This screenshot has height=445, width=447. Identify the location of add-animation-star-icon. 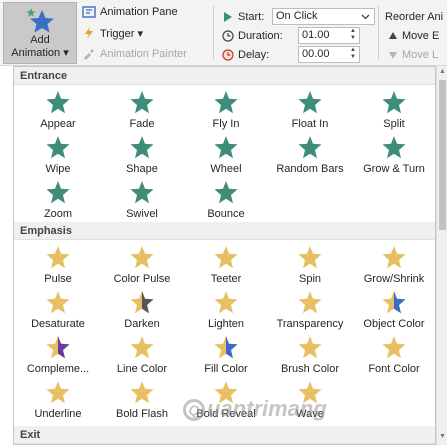
(40, 20).